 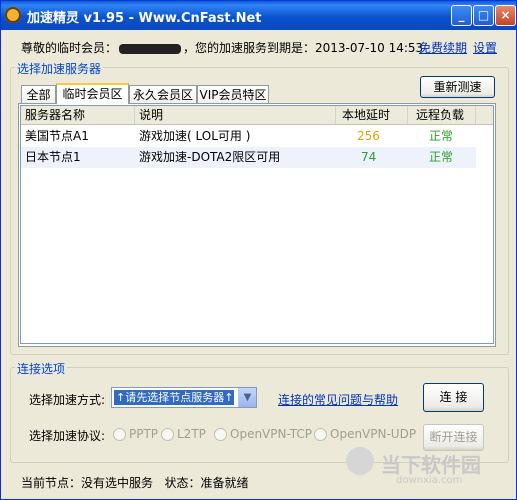 What do you see at coordinates (150, 48) in the screenshot?
I see `masked-username` at bounding box center [150, 48].